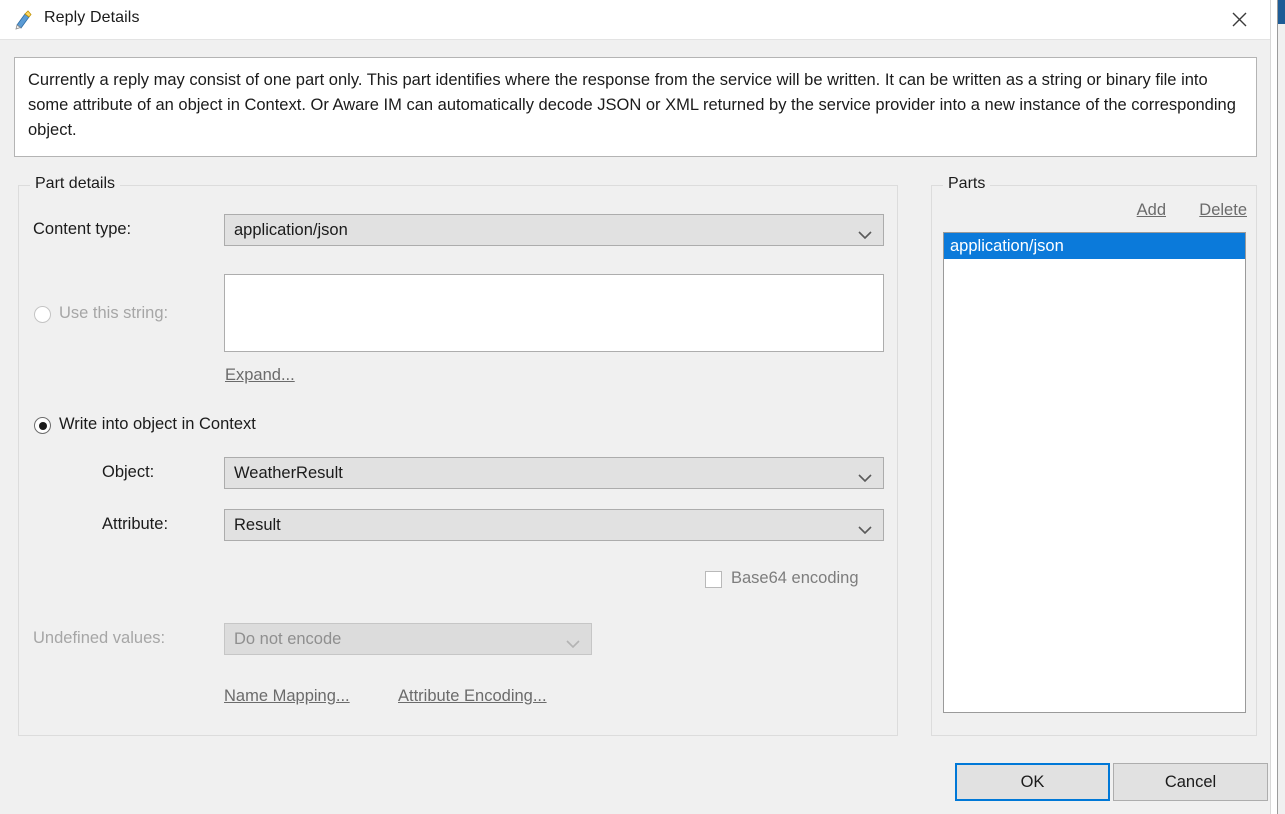  What do you see at coordinates (291, 229) in the screenshot?
I see `content-type-value: application/json` at bounding box center [291, 229].